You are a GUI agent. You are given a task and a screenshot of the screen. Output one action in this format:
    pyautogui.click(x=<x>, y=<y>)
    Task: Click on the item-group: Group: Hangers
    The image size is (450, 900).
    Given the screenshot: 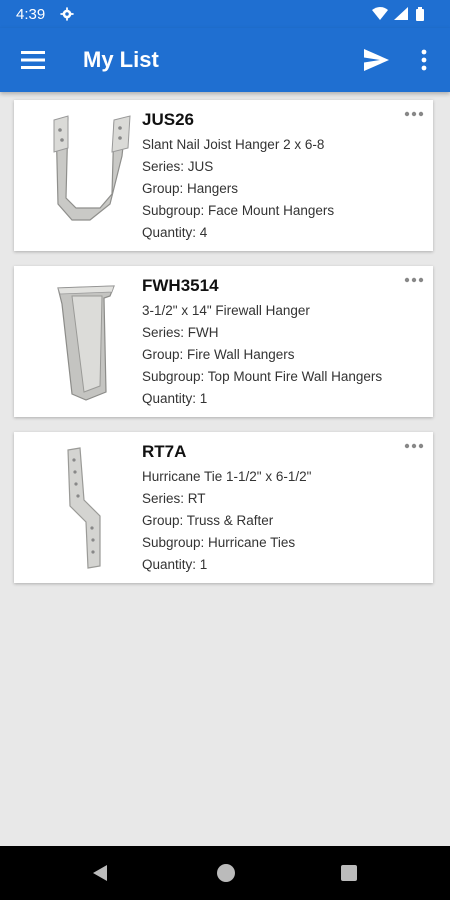 What is the action you would take?
    pyautogui.click(x=190, y=188)
    